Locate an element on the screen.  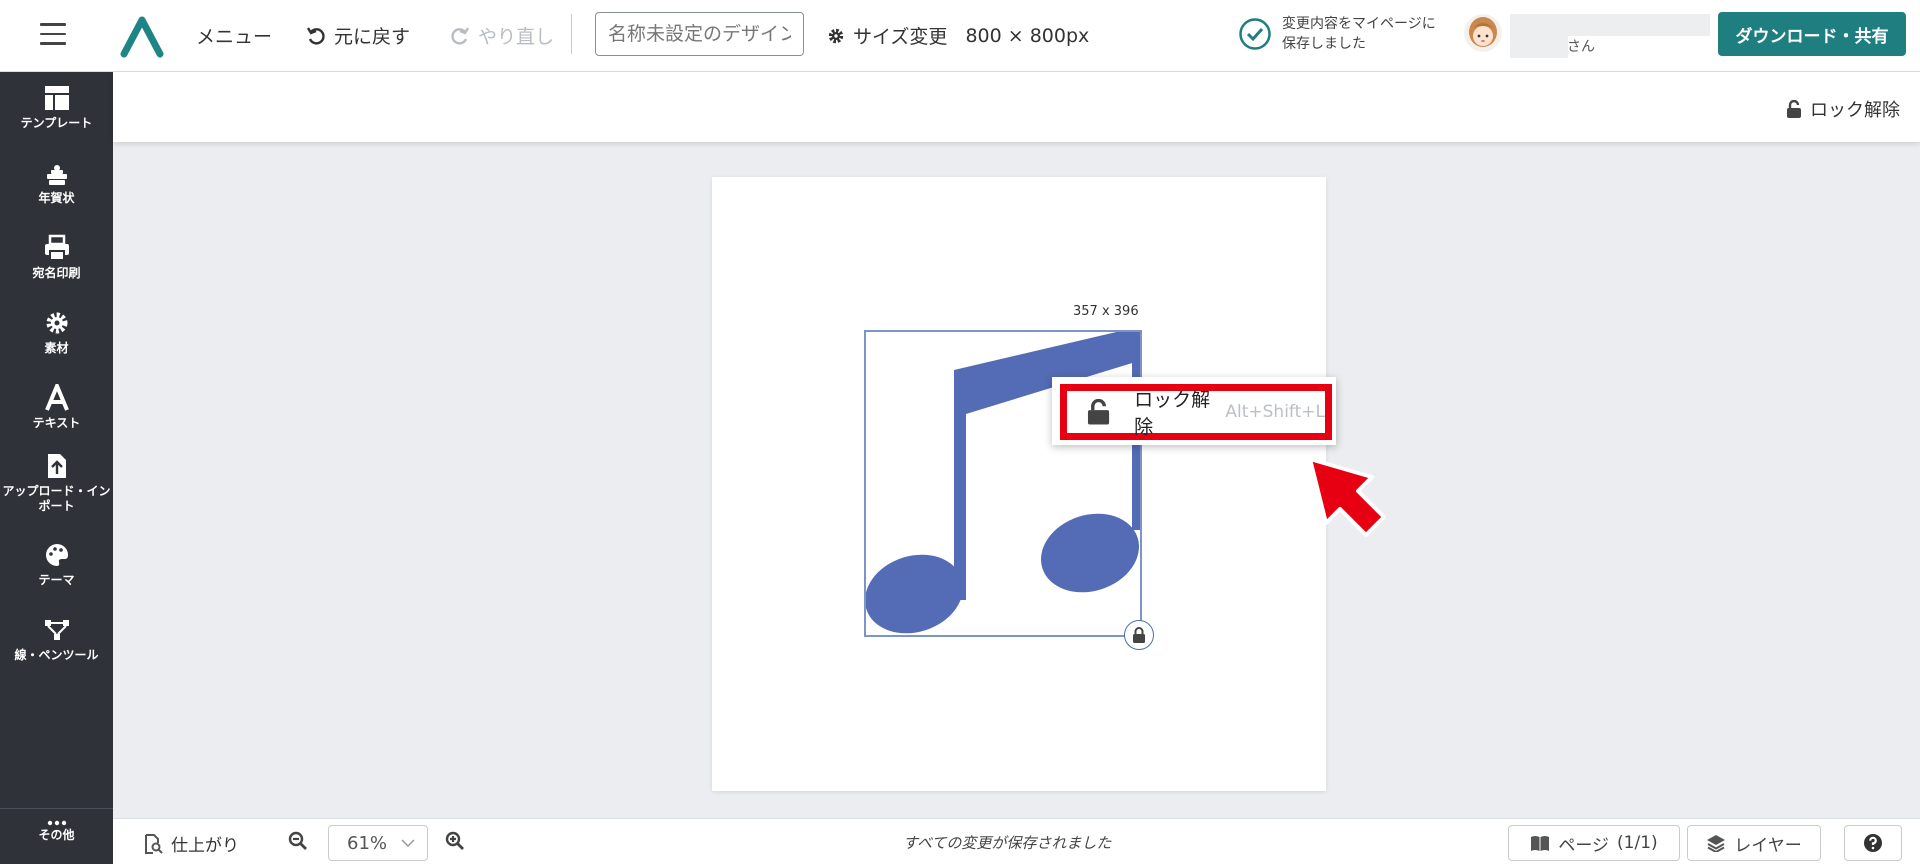
upload-icon is located at coordinates (56, 466).